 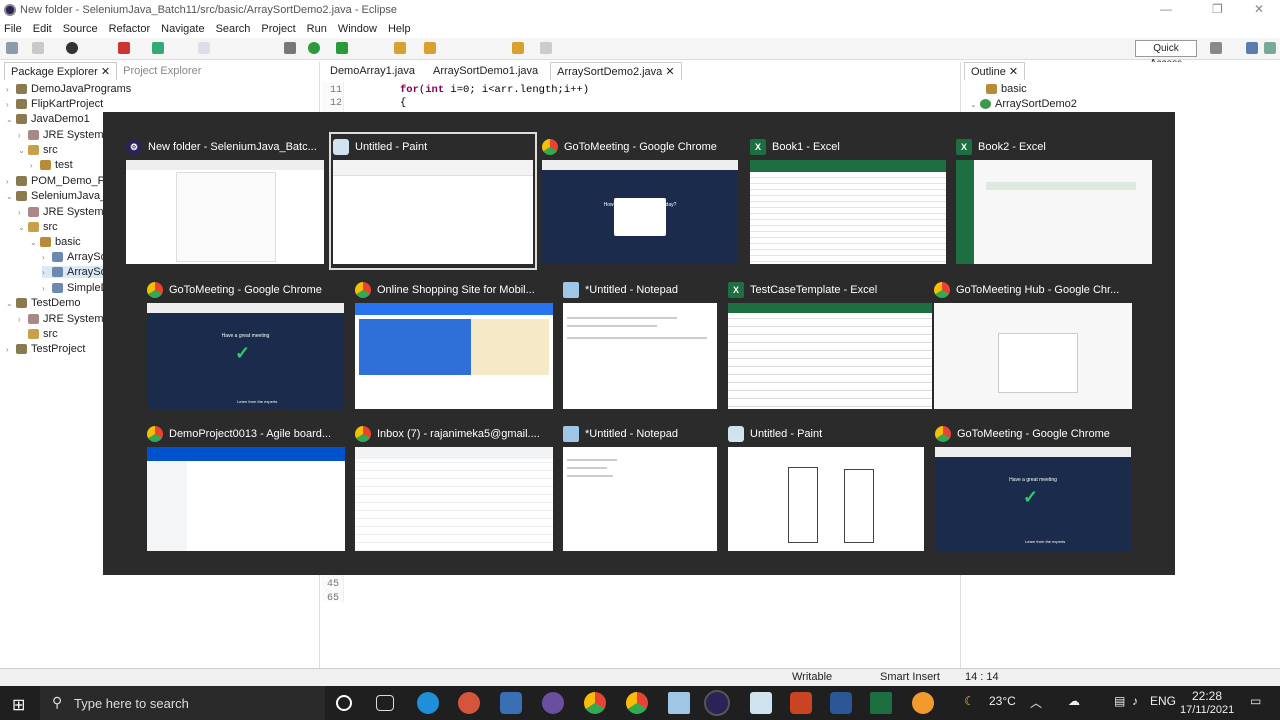 I want to click on menu-navigate: Navigate, so click(x=182, y=29).